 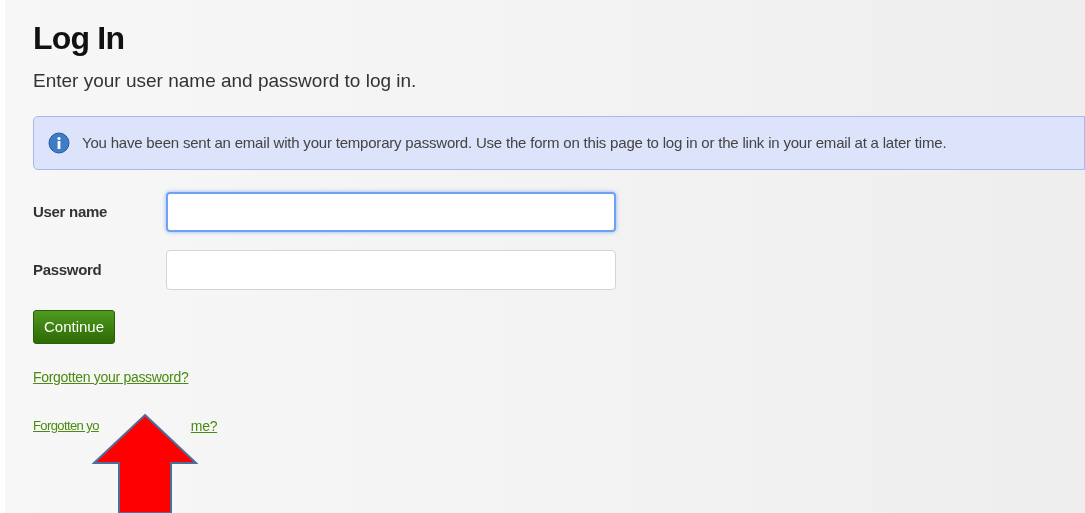 What do you see at coordinates (70, 211) in the screenshot?
I see `field-label: User name` at bounding box center [70, 211].